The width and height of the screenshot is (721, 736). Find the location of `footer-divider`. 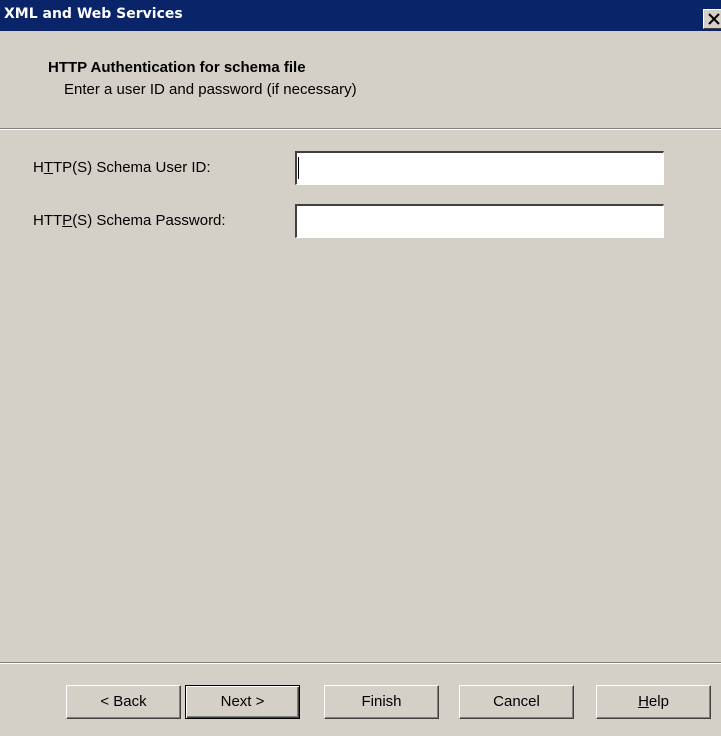

footer-divider is located at coordinates (360, 663).